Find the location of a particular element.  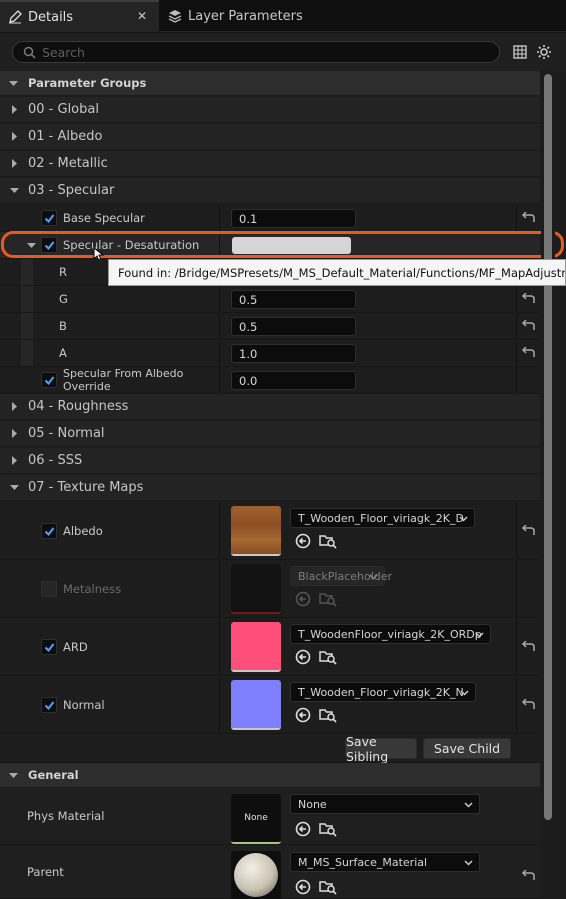

close-tab-icon: ✕ is located at coordinates (142, 16).